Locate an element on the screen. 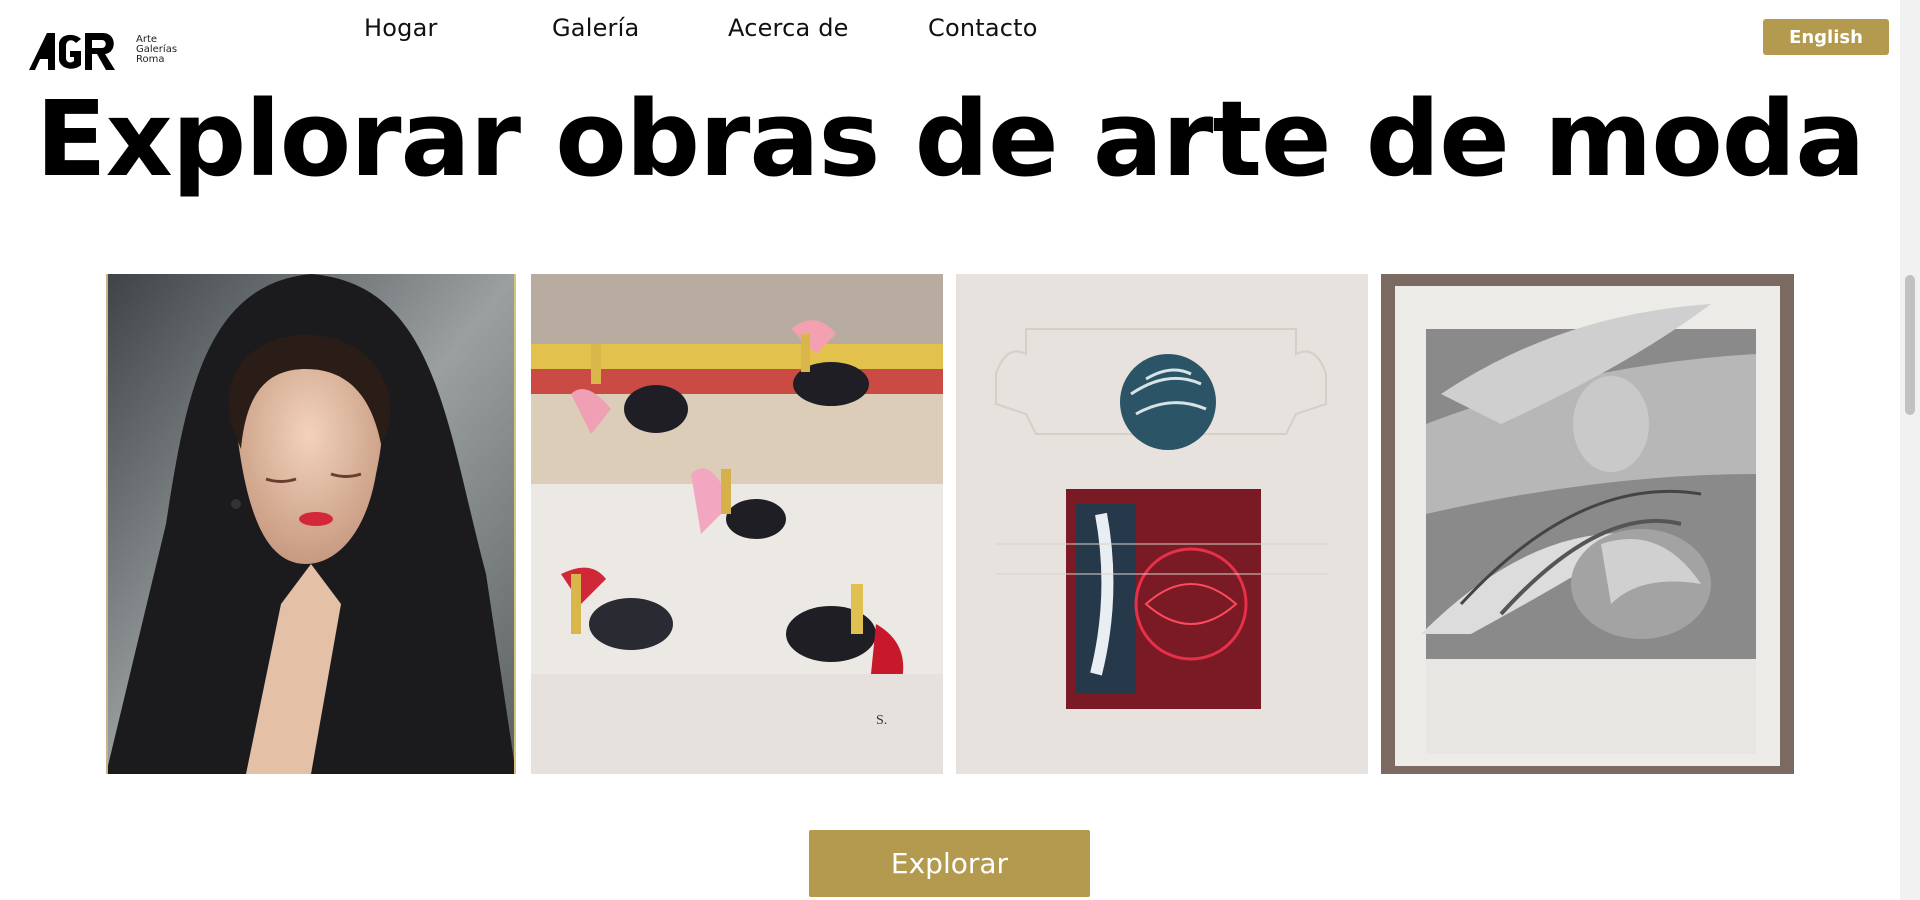 The image size is (1920, 900). site-logo: Arte Galerías Roma is located at coordinates (109, 53).